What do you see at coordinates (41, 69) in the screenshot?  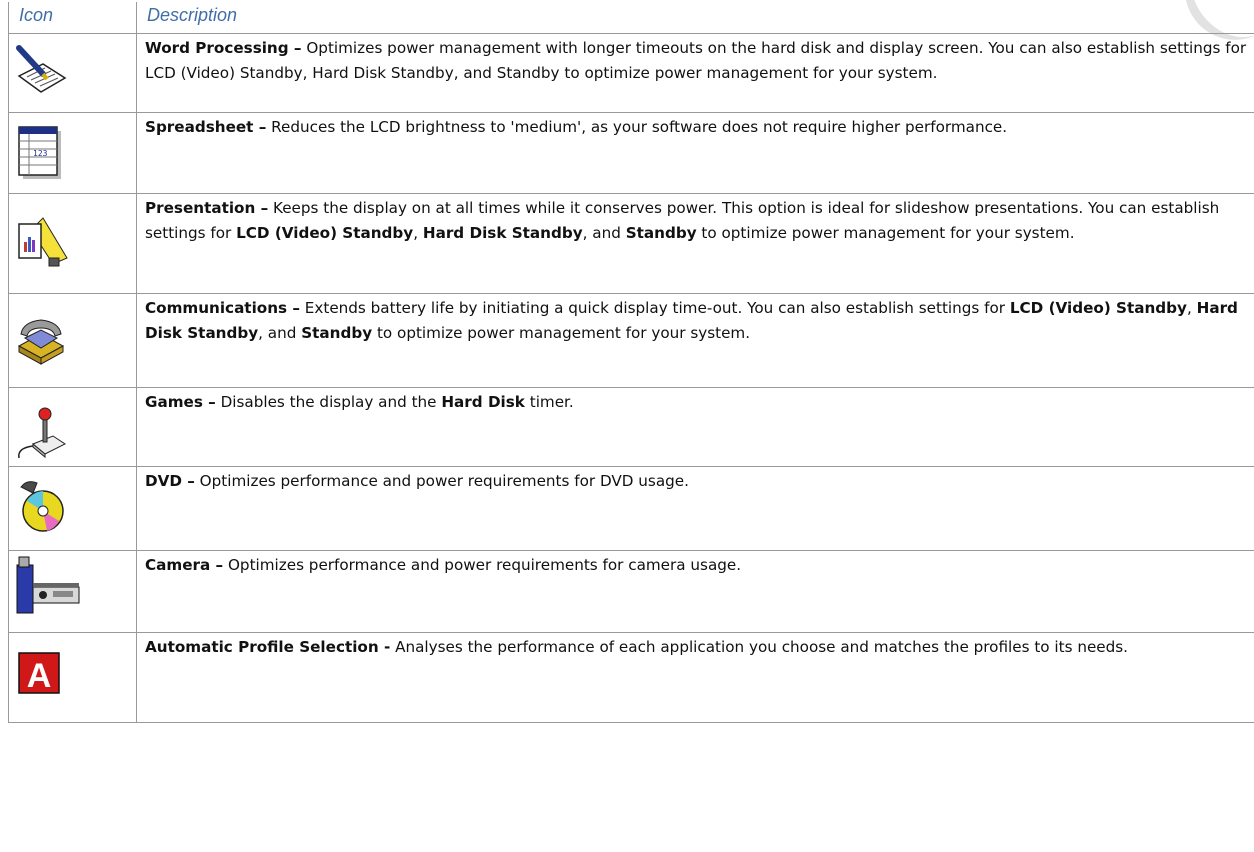 I see `word-processing-icon` at bounding box center [41, 69].